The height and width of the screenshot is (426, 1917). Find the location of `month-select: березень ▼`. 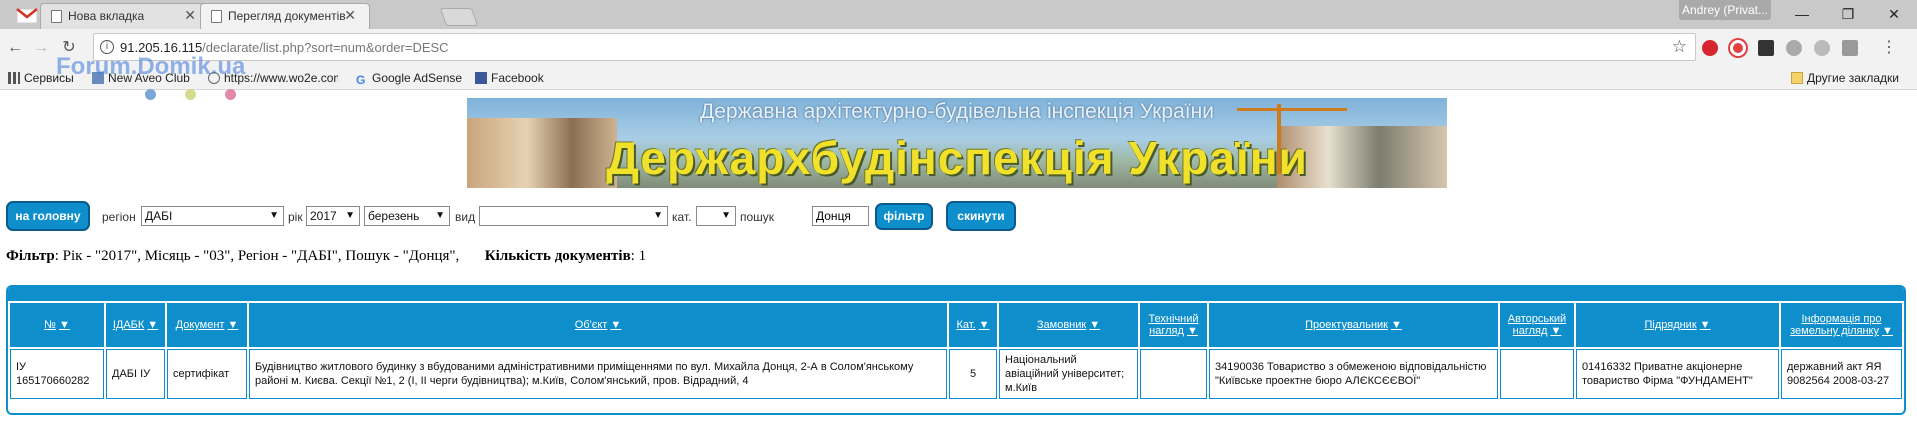

month-select: березень ▼ is located at coordinates (407, 216).